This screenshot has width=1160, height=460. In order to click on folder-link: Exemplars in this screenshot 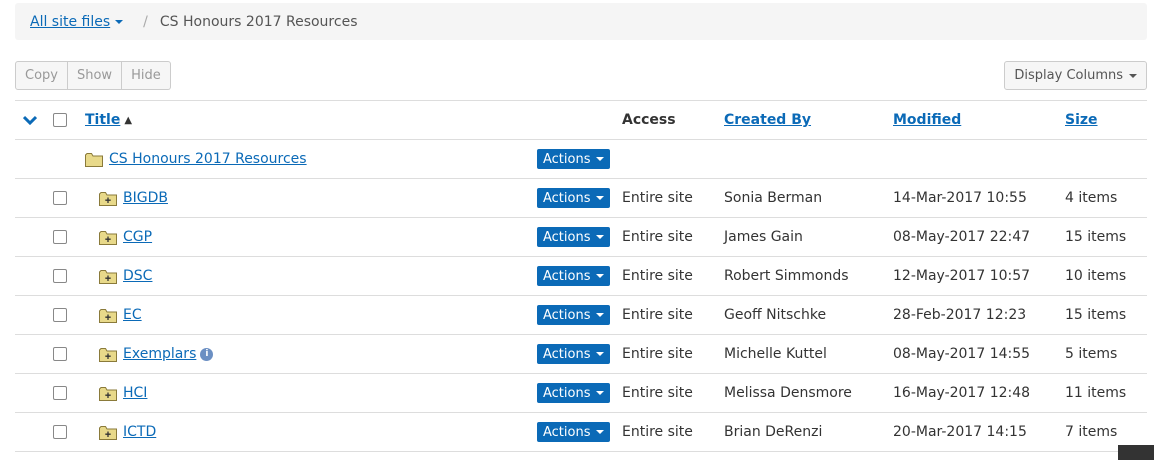, I will do `click(159, 354)`.